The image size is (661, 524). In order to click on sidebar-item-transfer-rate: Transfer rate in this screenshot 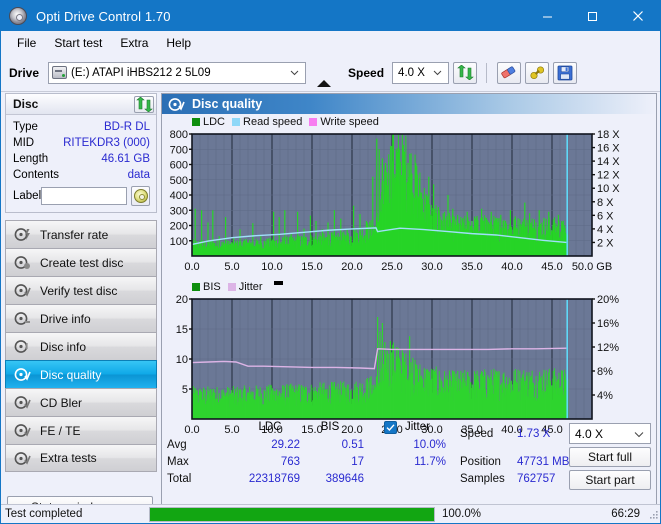, I will do `click(81, 234)`.